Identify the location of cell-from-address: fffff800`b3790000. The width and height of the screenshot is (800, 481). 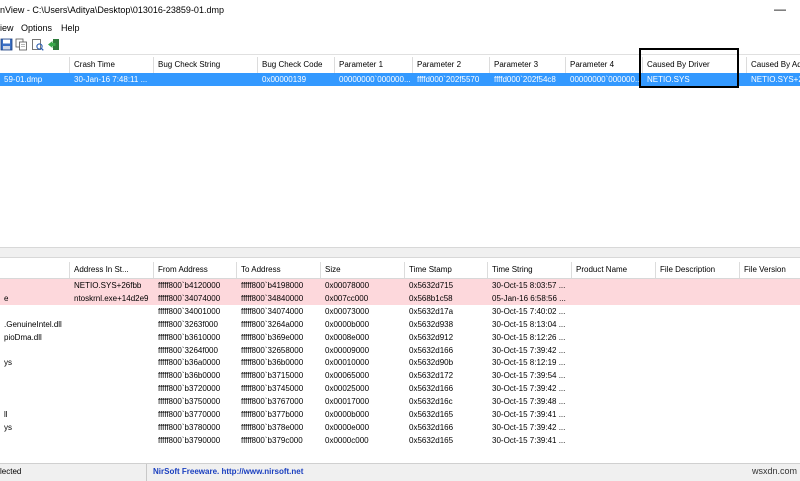
(189, 440).